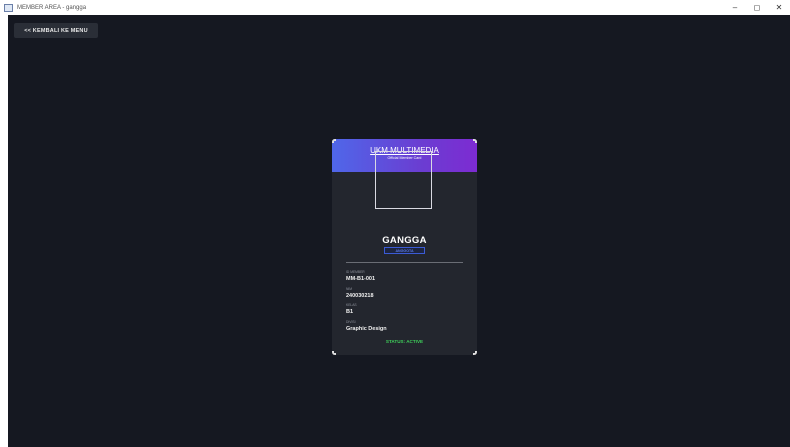 This screenshot has width=790, height=447. What do you see at coordinates (735, 7) in the screenshot?
I see `minimize-button: –` at bounding box center [735, 7].